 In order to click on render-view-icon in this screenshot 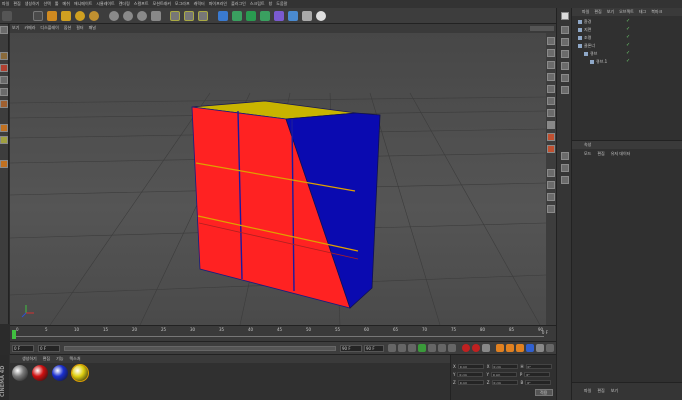, I will do `click(175, 16)`.